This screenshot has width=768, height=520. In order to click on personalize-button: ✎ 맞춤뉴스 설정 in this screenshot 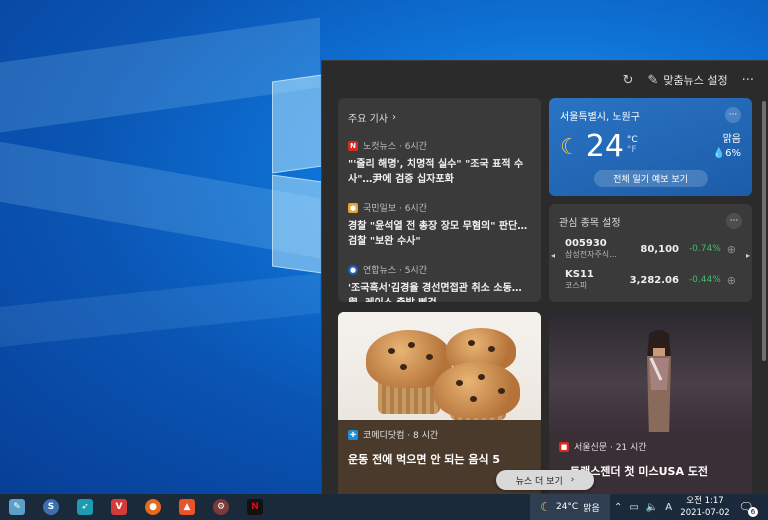, I will do `click(687, 80)`.